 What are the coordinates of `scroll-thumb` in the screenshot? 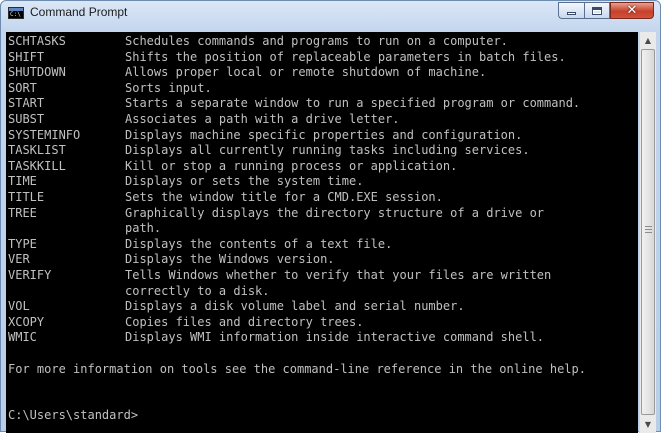 It's located at (648, 232).